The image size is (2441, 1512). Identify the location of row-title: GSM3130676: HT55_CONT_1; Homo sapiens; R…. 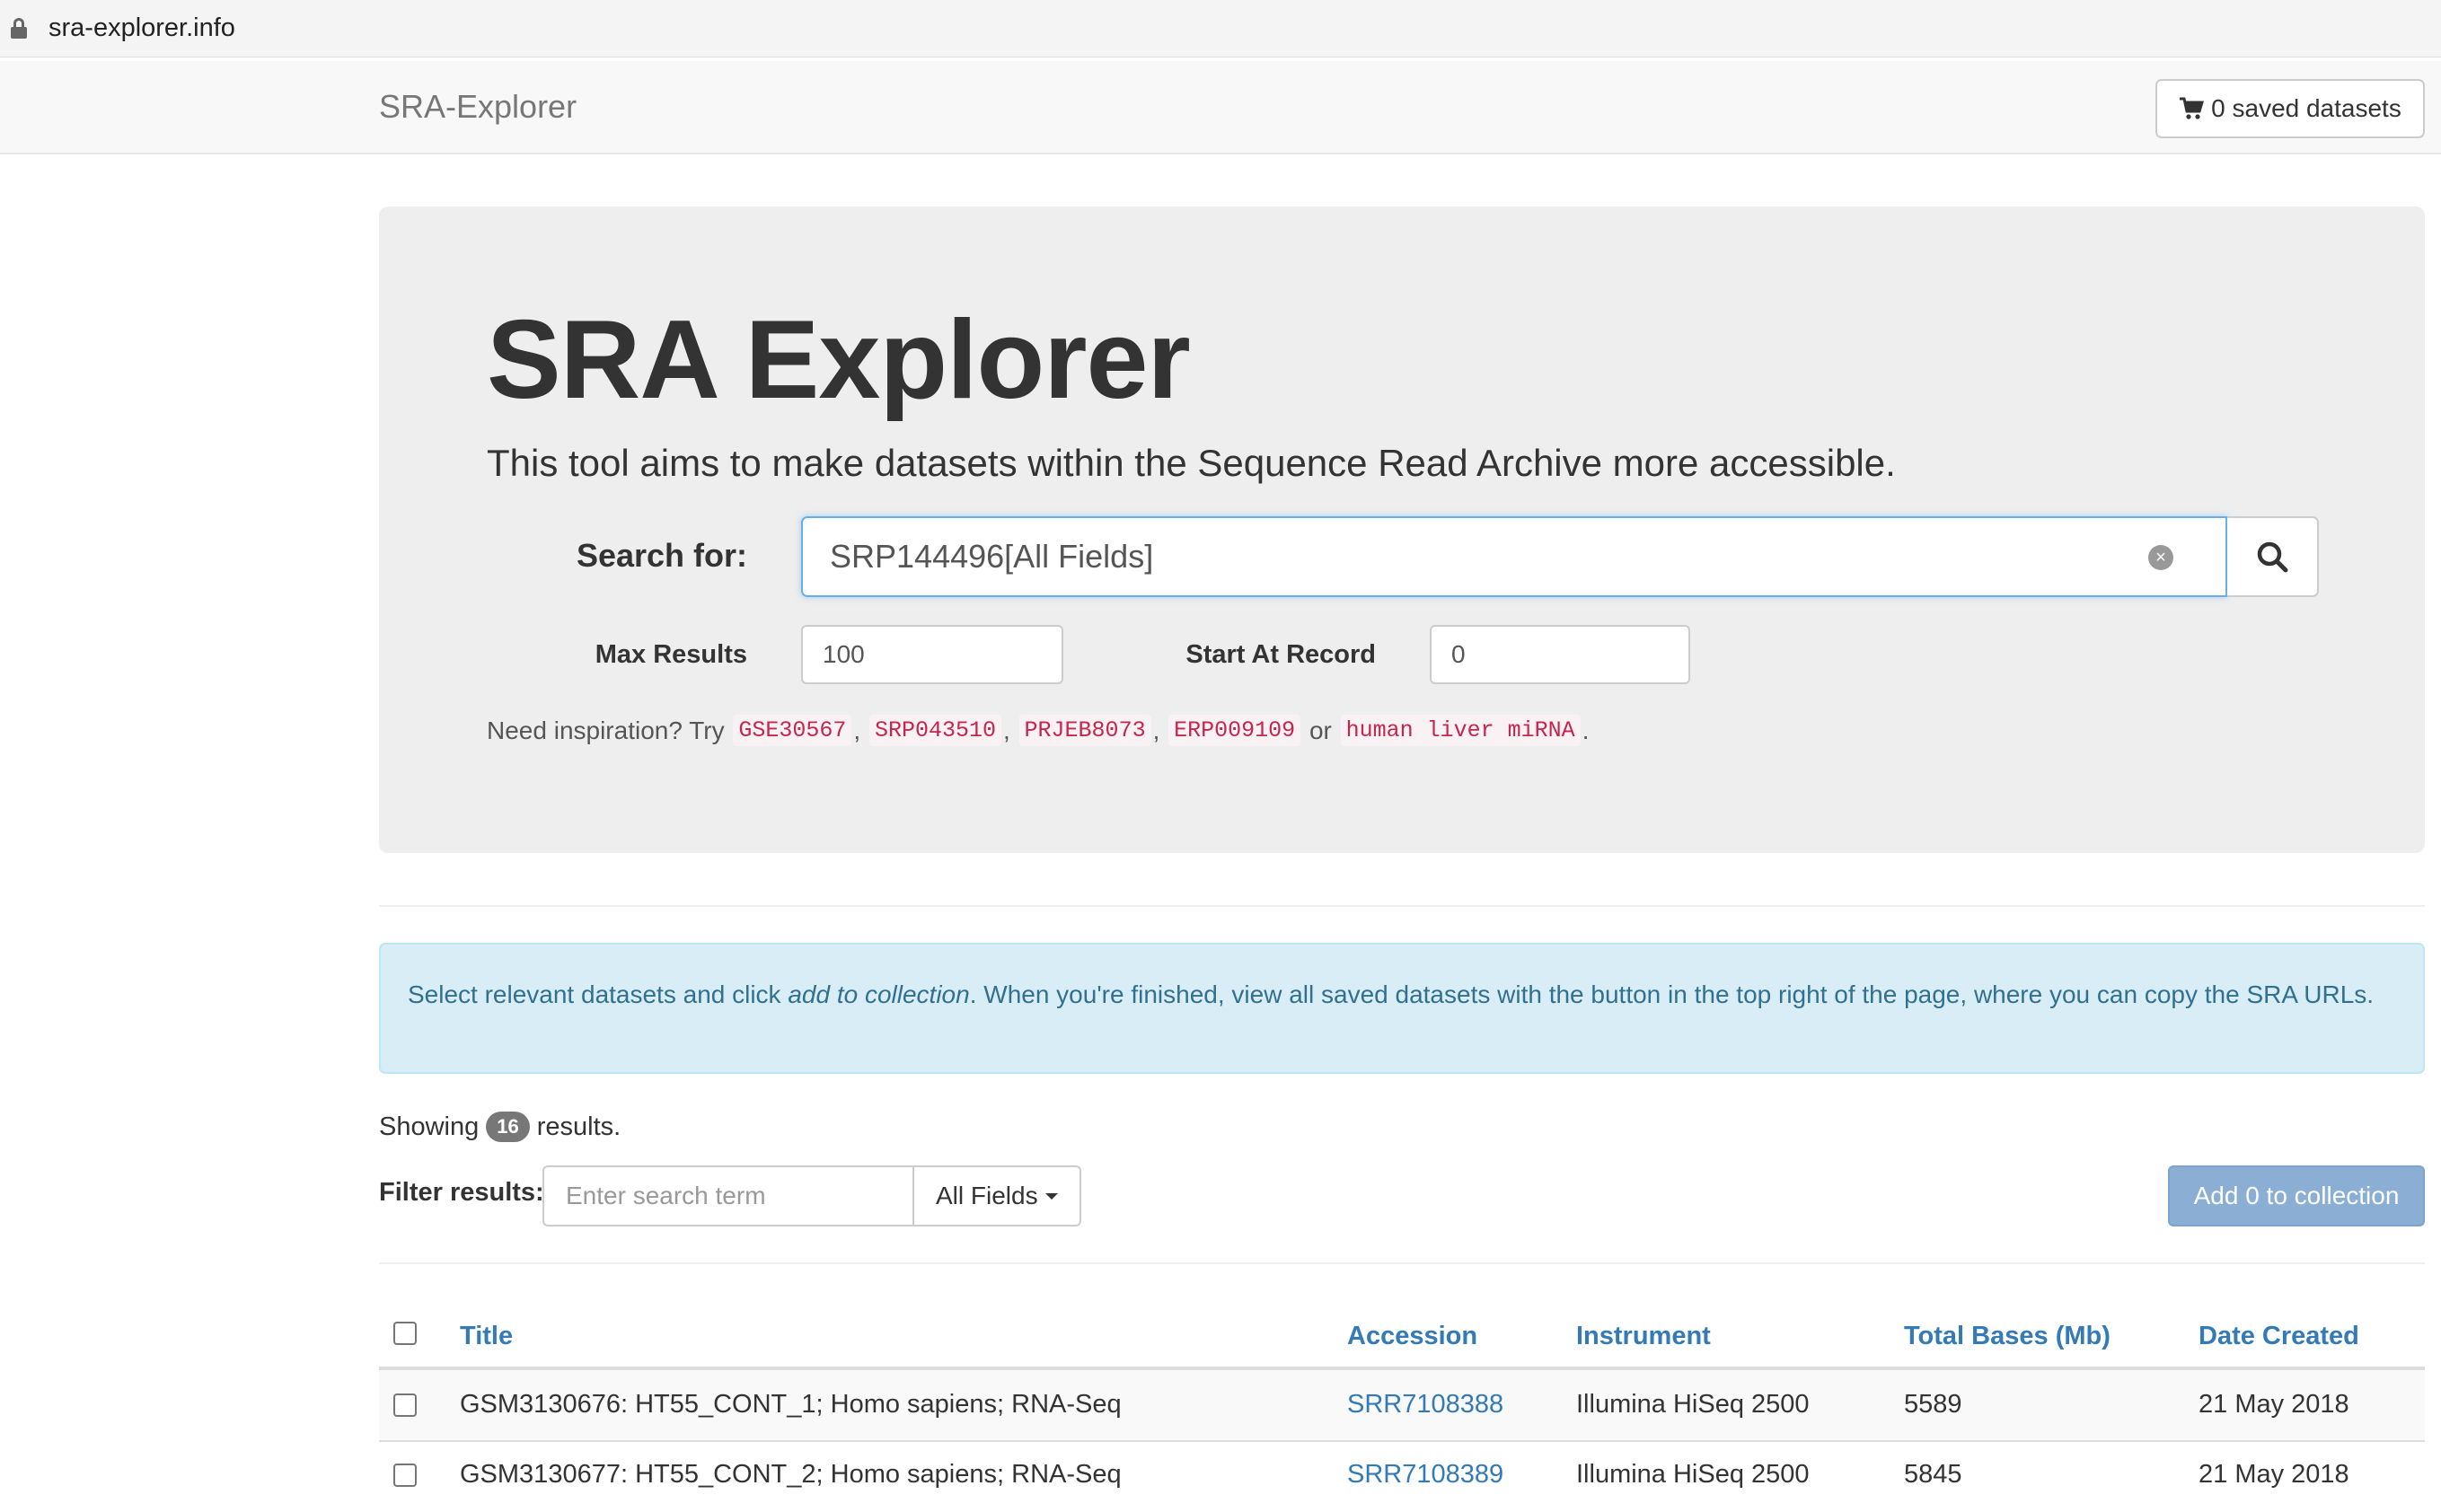
(791, 1404).